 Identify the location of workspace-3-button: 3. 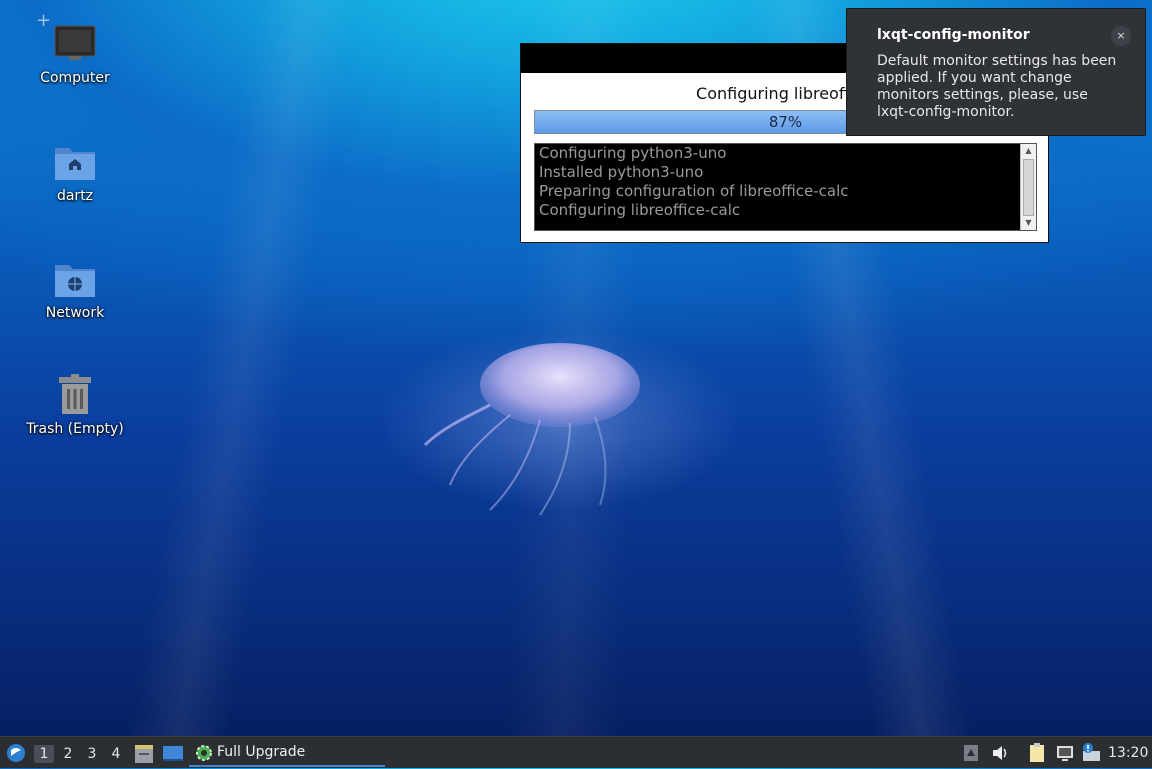
(92, 754).